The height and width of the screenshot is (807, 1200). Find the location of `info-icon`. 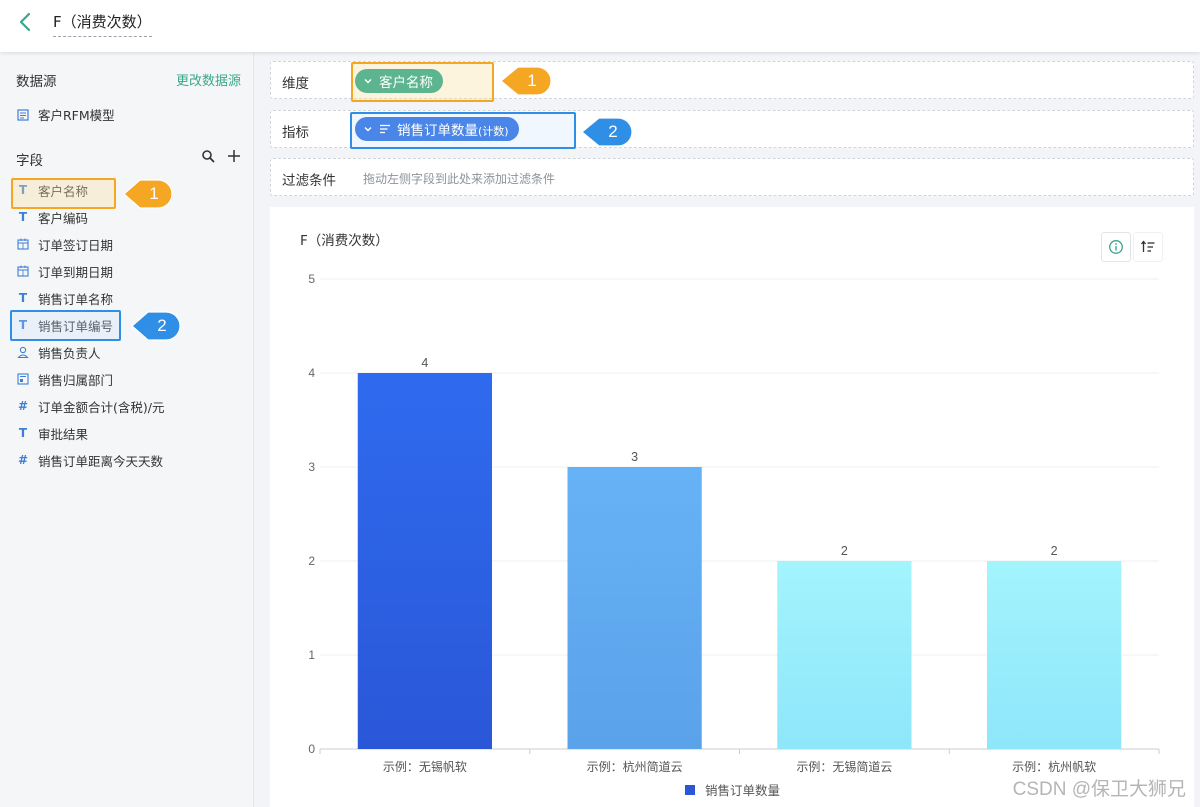

info-icon is located at coordinates (1116, 247).